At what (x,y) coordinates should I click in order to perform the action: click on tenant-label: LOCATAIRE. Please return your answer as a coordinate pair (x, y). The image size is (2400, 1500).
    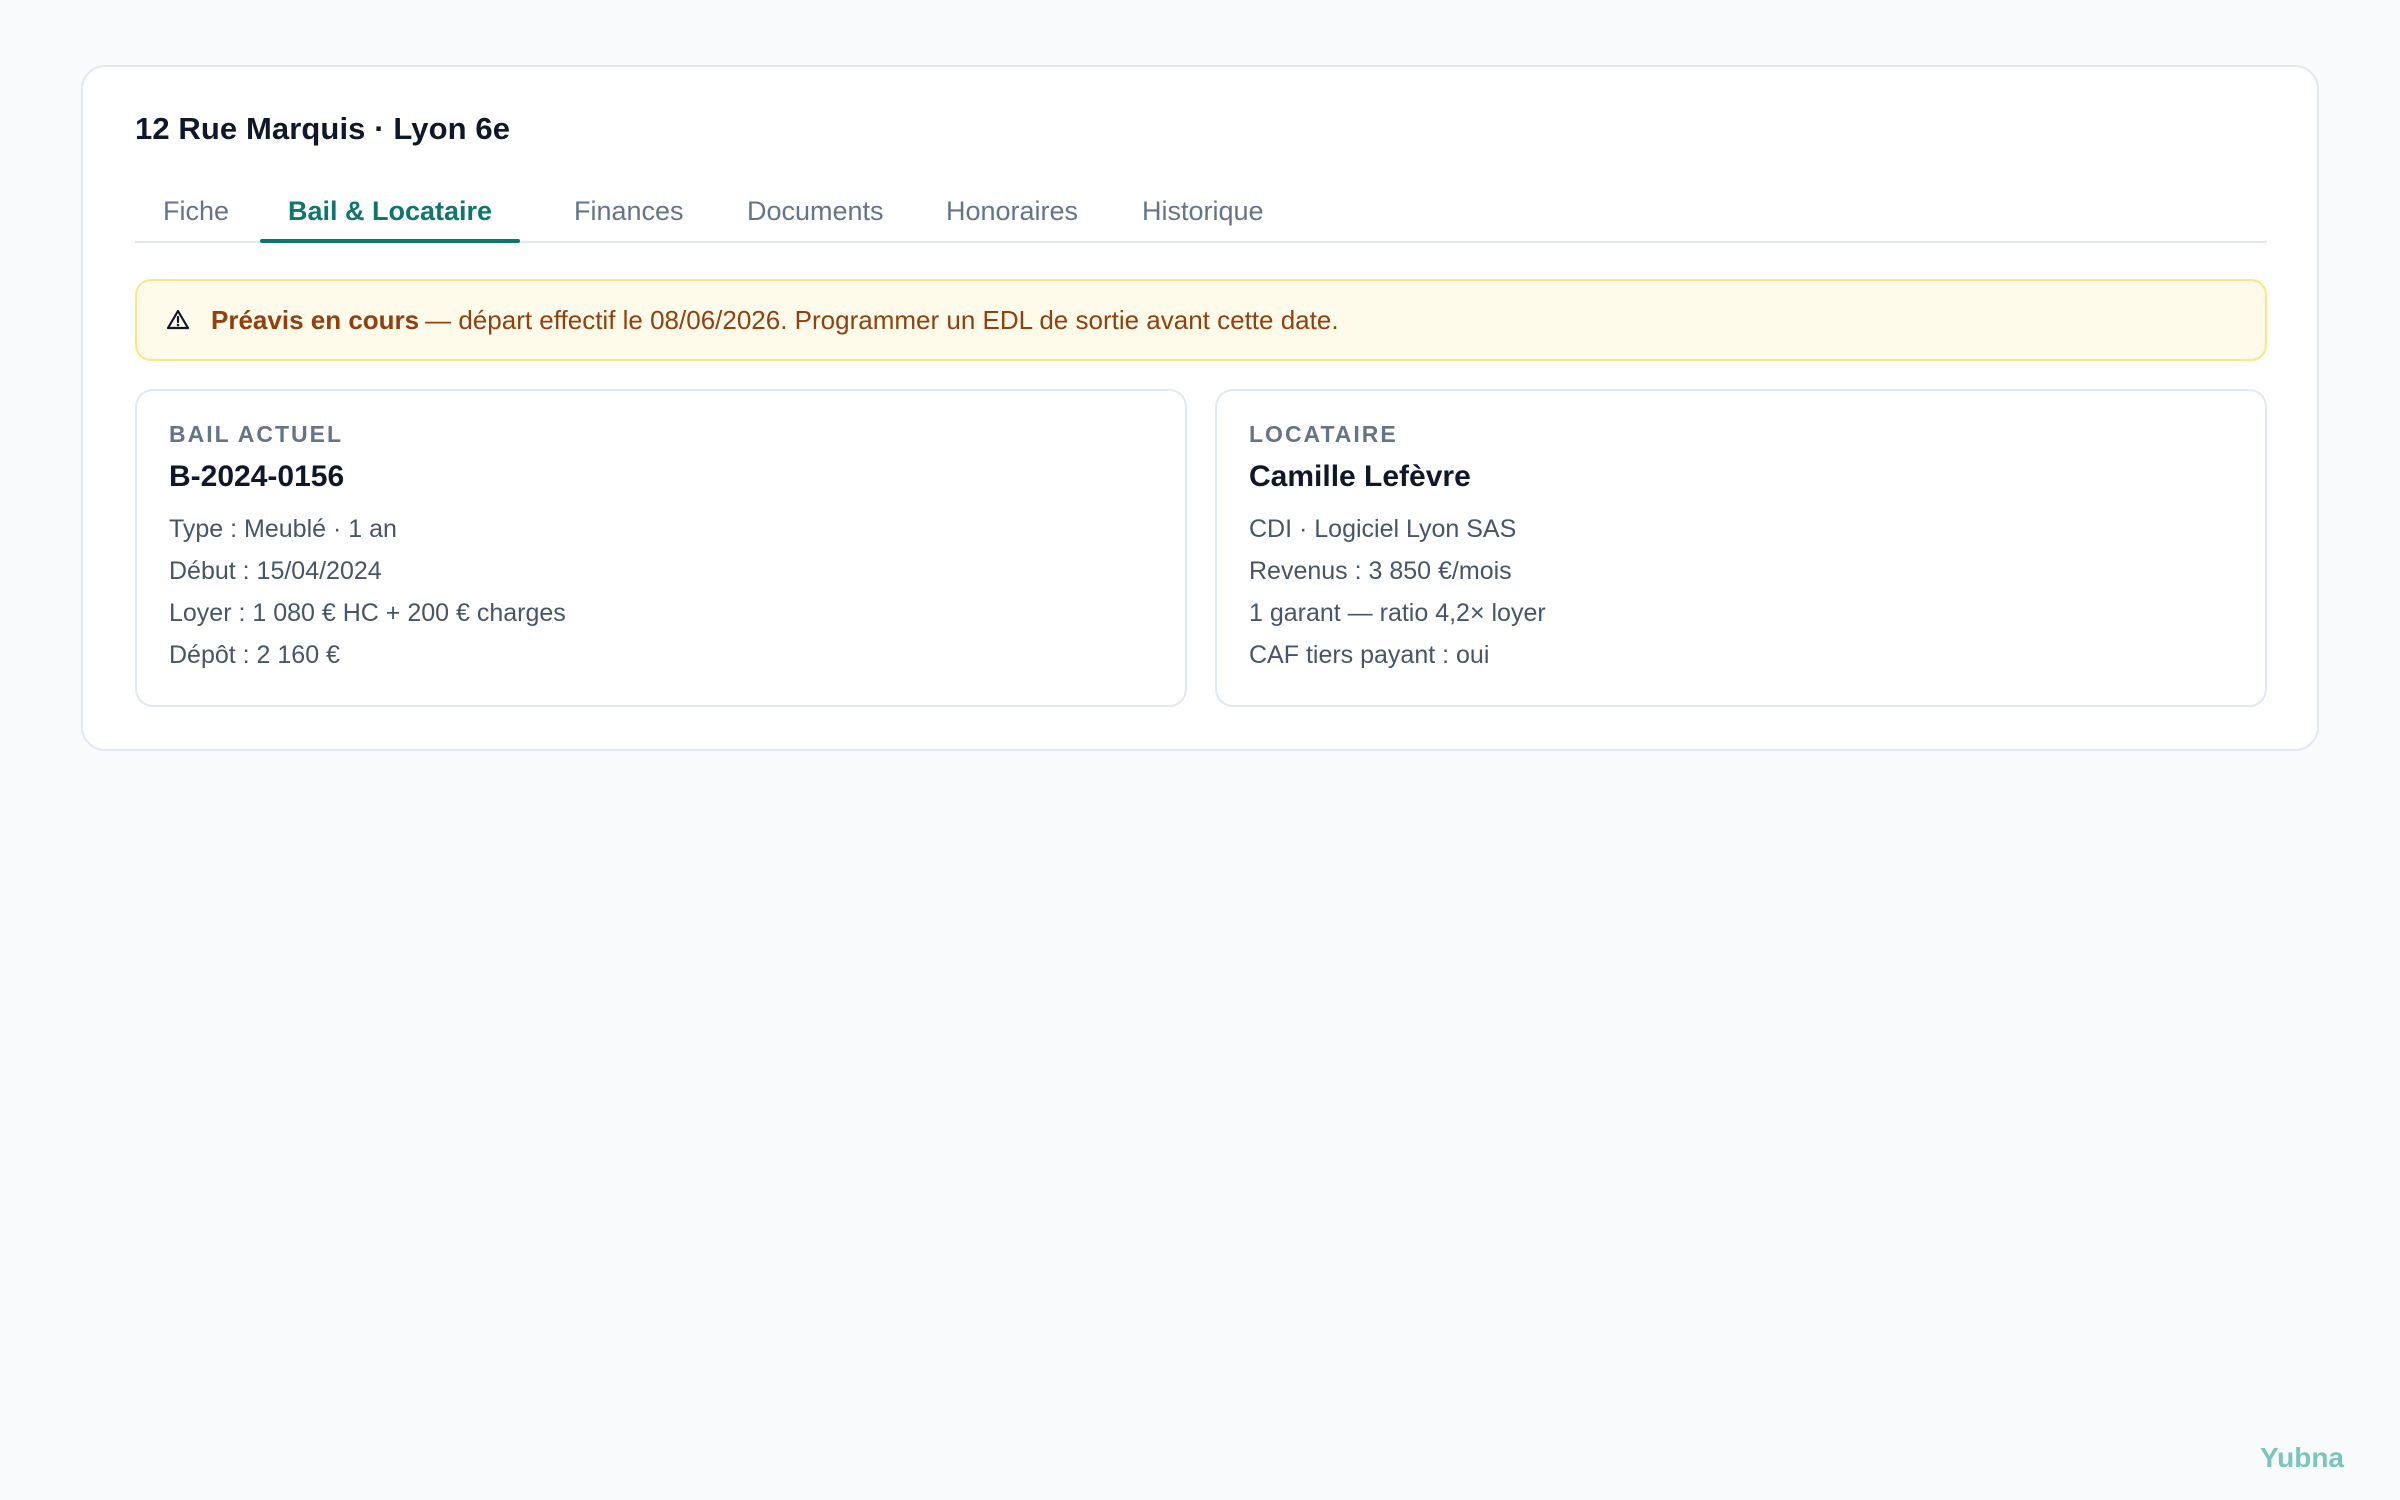
    Looking at the image, I should click on (1323, 434).